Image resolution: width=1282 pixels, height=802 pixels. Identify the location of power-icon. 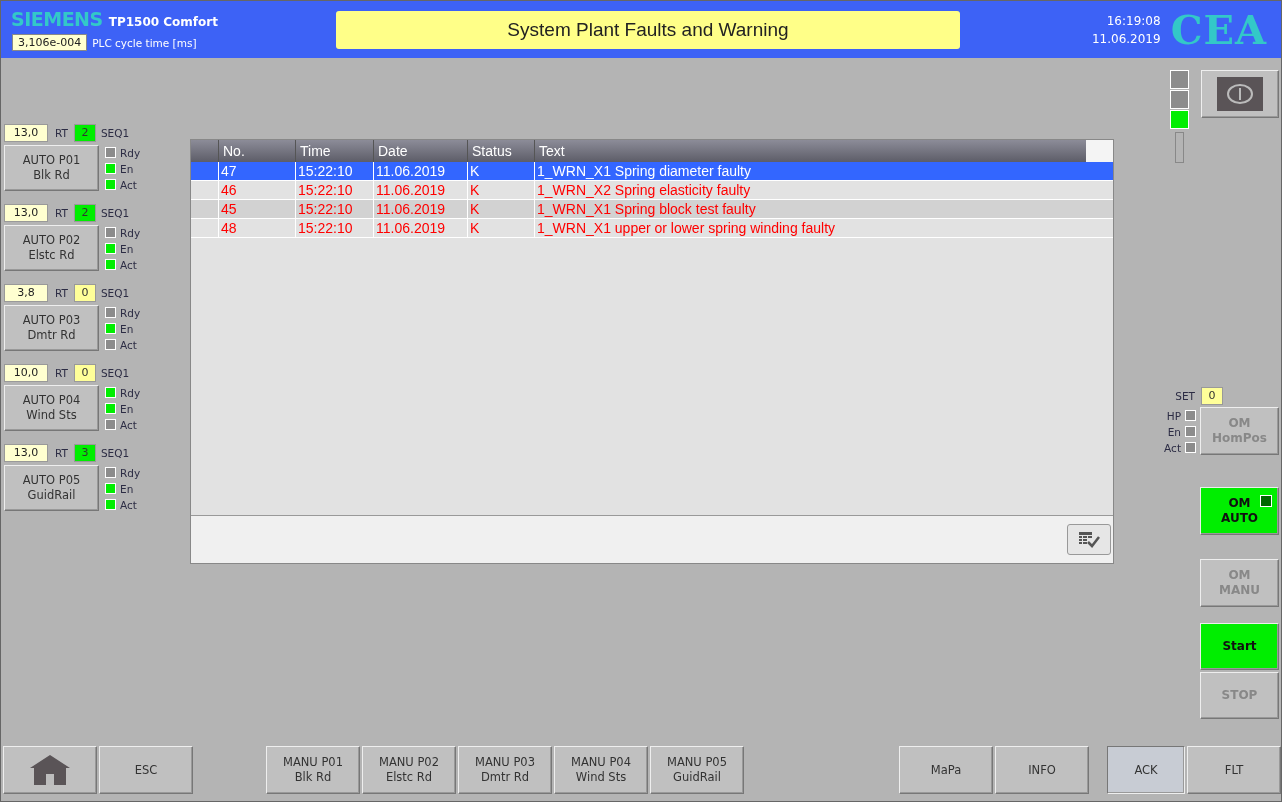
(1240, 94).